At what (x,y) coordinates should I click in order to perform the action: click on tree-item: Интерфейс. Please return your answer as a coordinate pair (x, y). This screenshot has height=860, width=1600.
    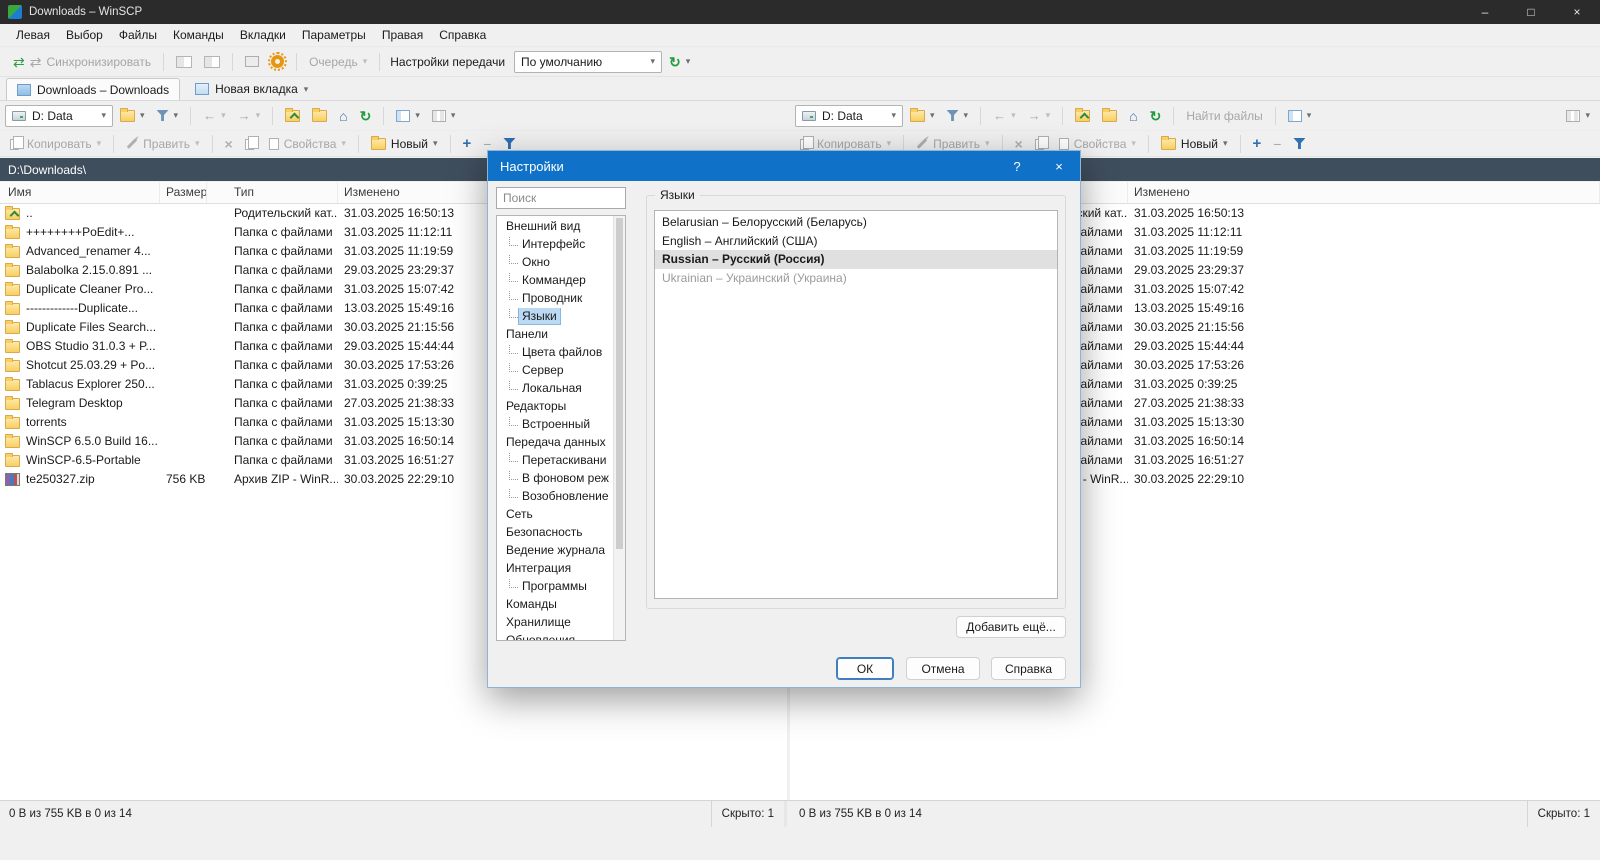
    Looking at the image, I should click on (555, 245).